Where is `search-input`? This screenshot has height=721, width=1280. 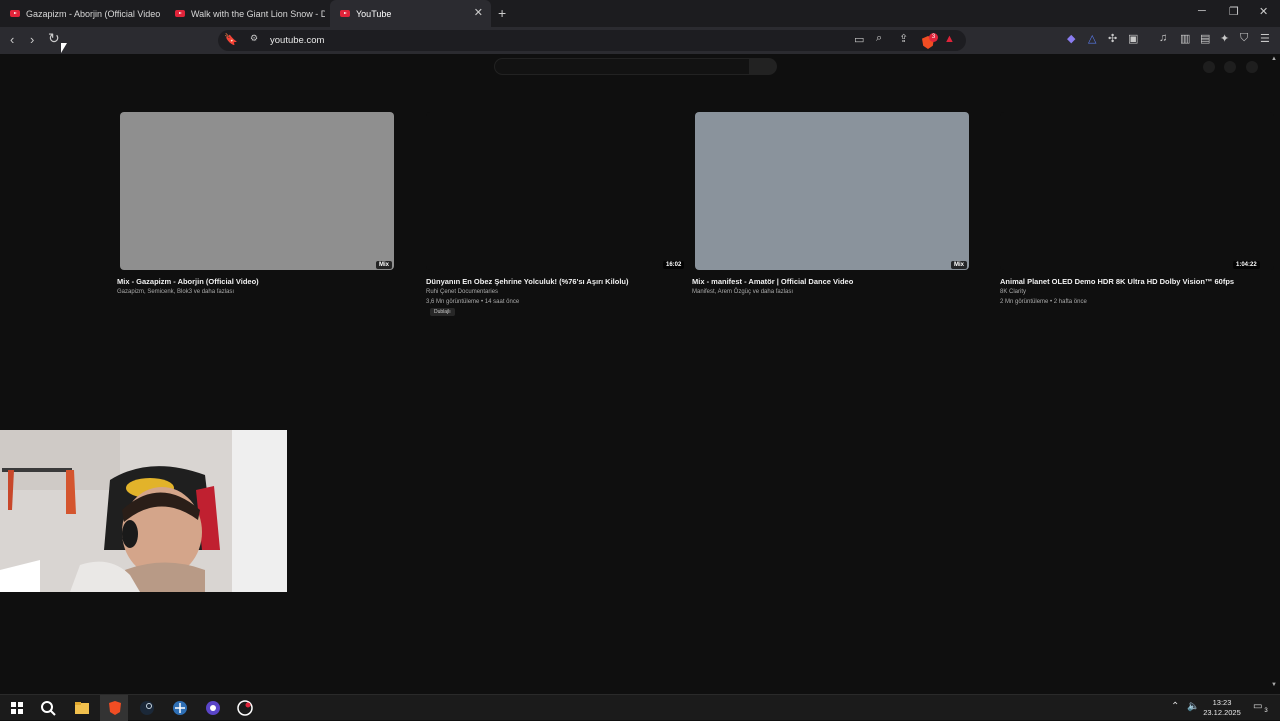 search-input is located at coordinates (622, 66).